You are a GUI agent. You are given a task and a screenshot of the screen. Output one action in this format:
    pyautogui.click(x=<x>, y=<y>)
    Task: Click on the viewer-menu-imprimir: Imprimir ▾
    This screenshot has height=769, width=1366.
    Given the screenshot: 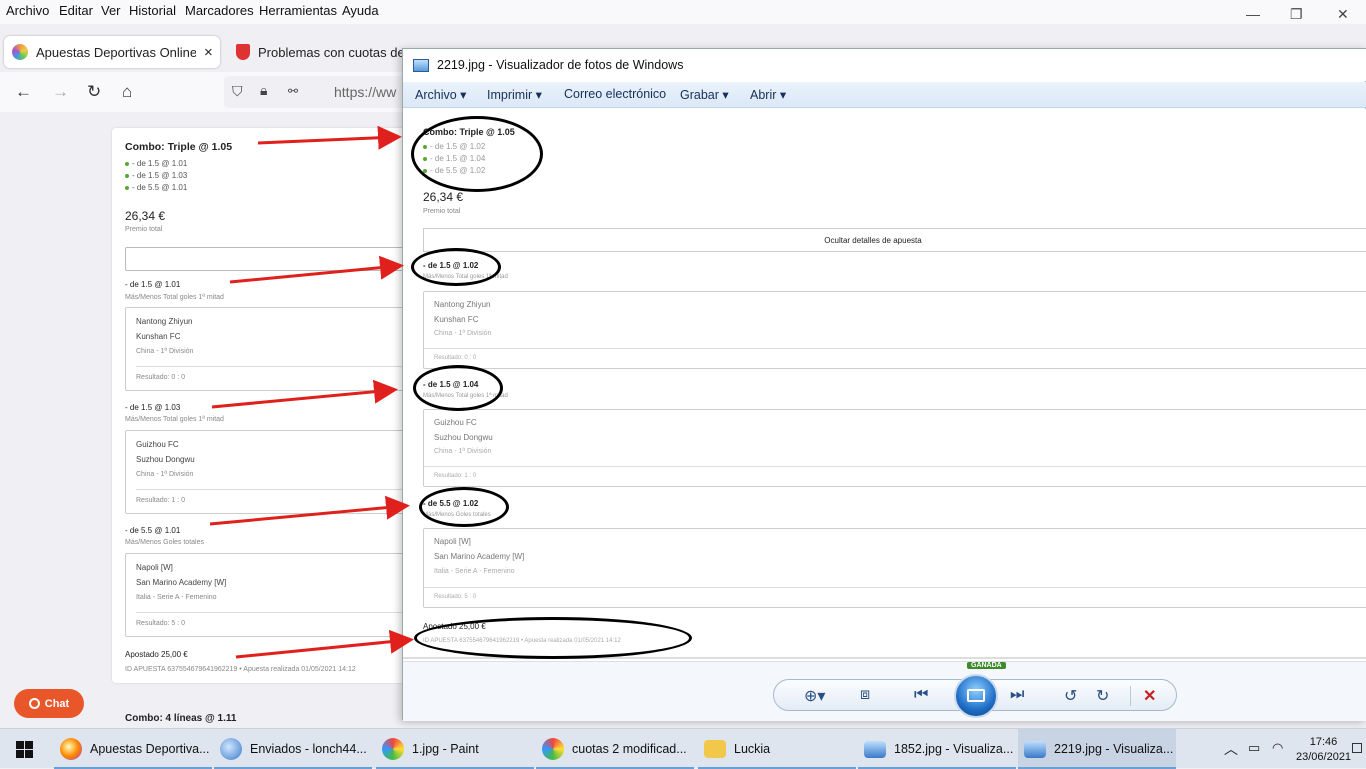 What is the action you would take?
    pyautogui.click(x=514, y=94)
    